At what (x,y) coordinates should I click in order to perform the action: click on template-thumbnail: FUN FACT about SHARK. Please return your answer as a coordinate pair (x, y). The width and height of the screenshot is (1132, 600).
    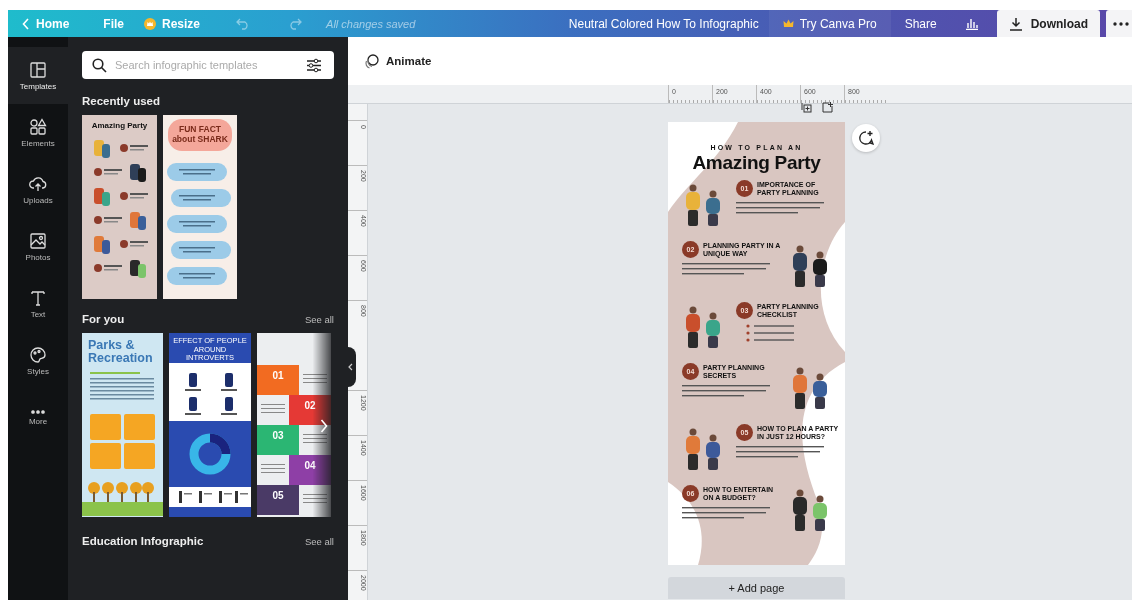
    Looking at the image, I should click on (200, 207).